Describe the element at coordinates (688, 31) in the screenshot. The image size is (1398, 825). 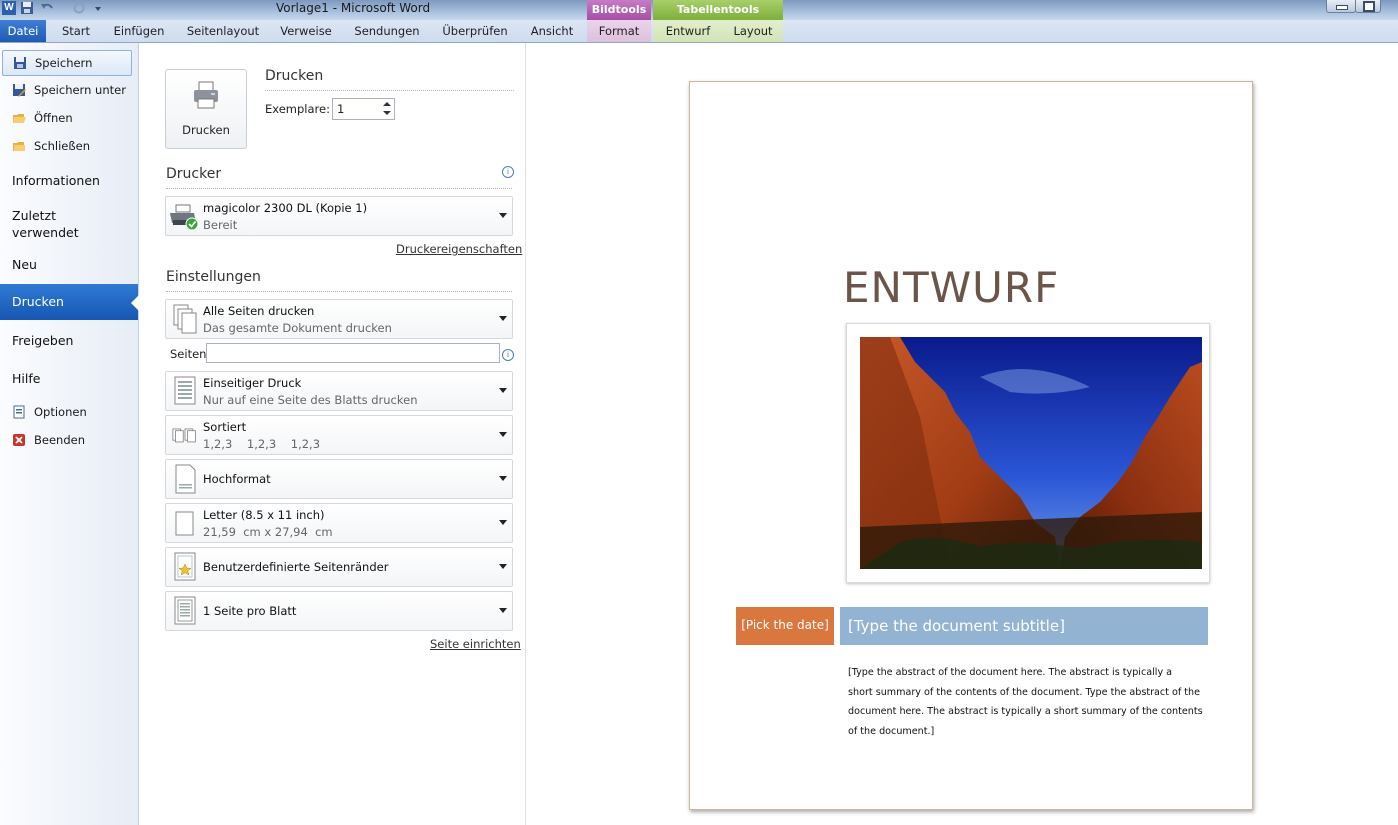
I see `tab-design: Entwurf` at that location.